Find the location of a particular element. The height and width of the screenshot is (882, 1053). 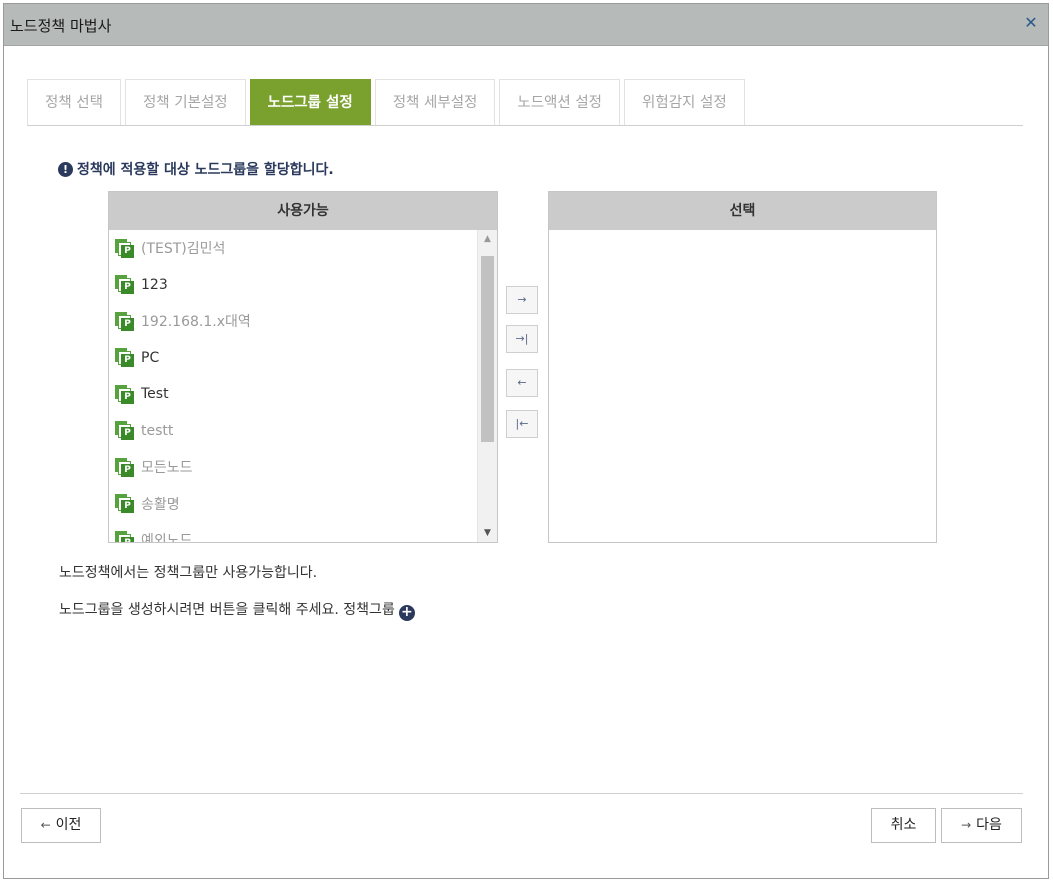

scroll-down-arrow-icon: ▼ is located at coordinates (487, 533).